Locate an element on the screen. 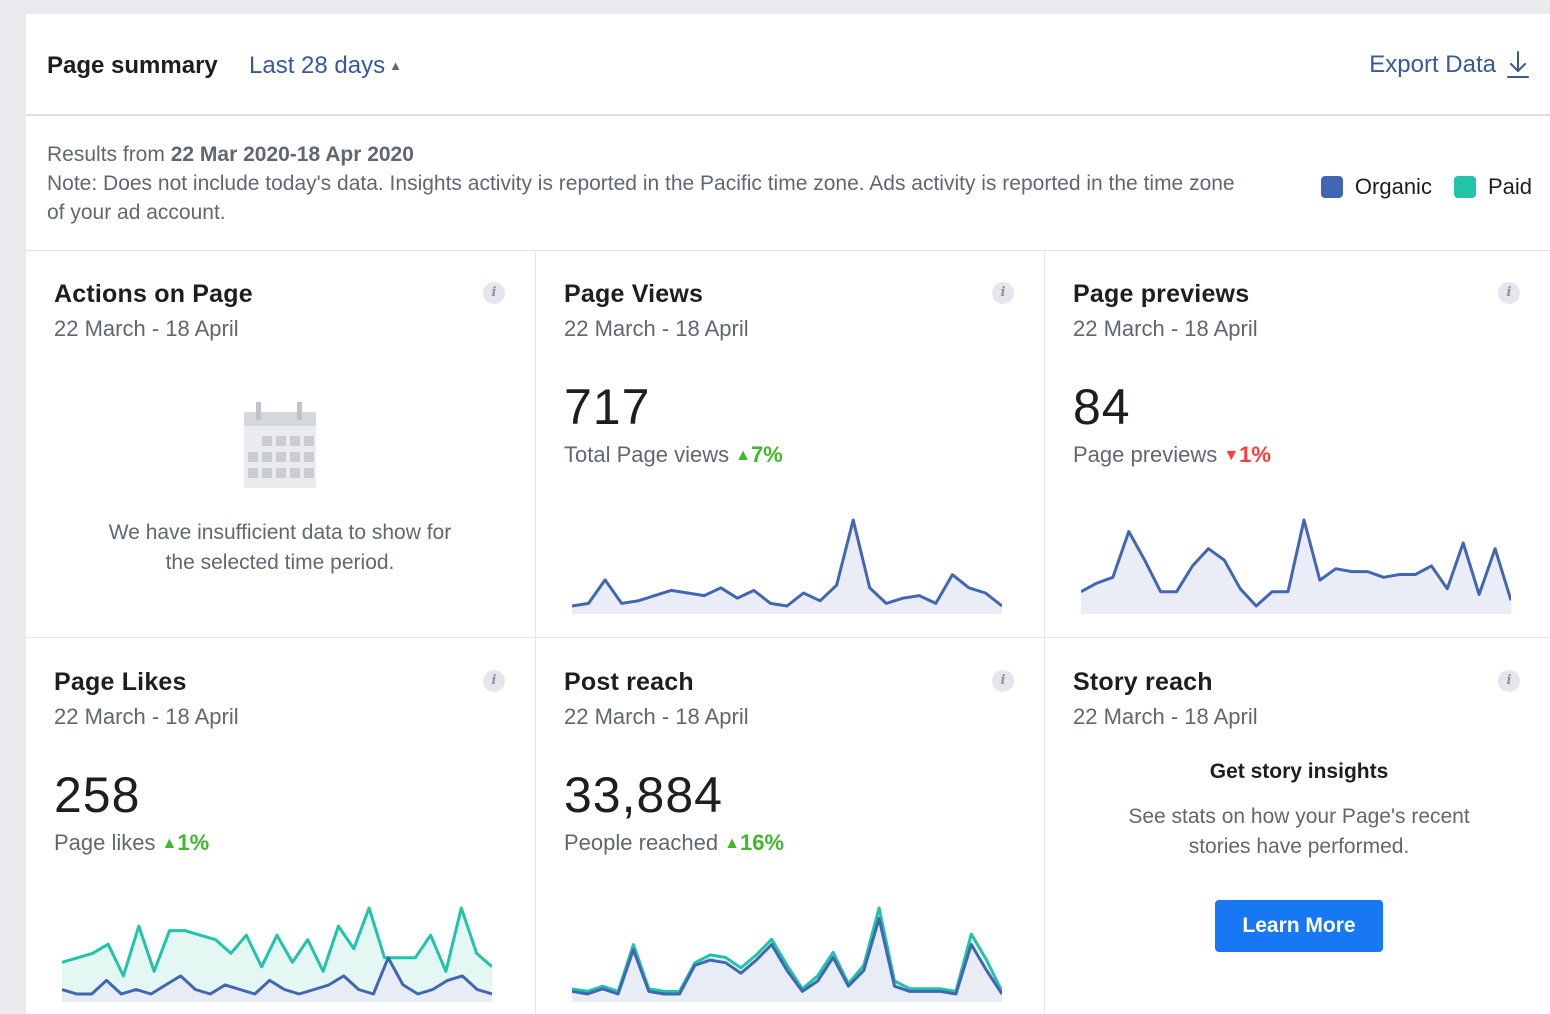 The image size is (1550, 1014). story-insights-heading: Get story insights is located at coordinates (1299, 771).